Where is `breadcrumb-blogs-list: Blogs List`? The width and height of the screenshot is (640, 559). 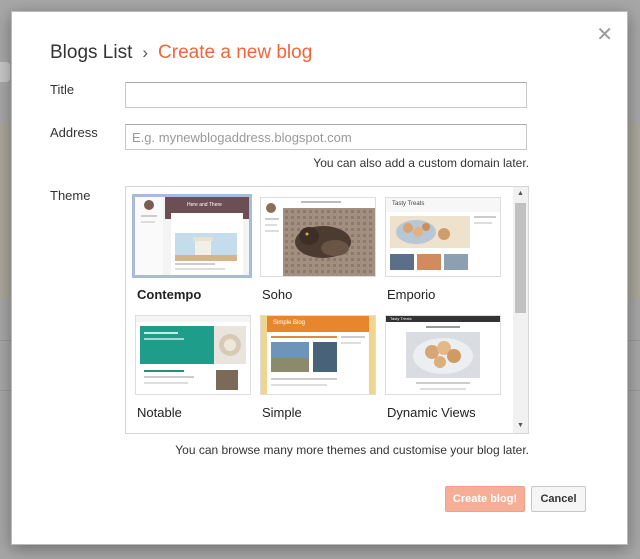 breadcrumb-blogs-list: Blogs List is located at coordinates (91, 52).